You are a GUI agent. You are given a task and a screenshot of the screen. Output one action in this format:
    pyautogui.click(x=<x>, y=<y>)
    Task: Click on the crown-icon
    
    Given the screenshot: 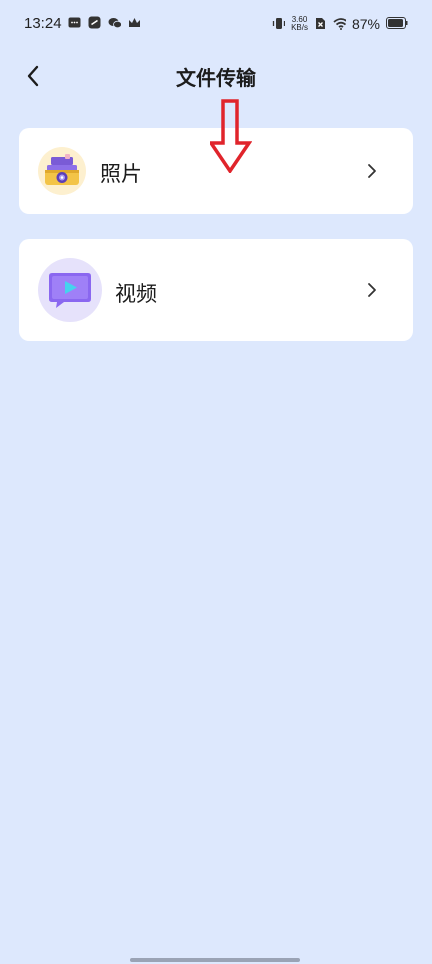 What is the action you would take?
    pyautogui.click(x=134, y=22)
    